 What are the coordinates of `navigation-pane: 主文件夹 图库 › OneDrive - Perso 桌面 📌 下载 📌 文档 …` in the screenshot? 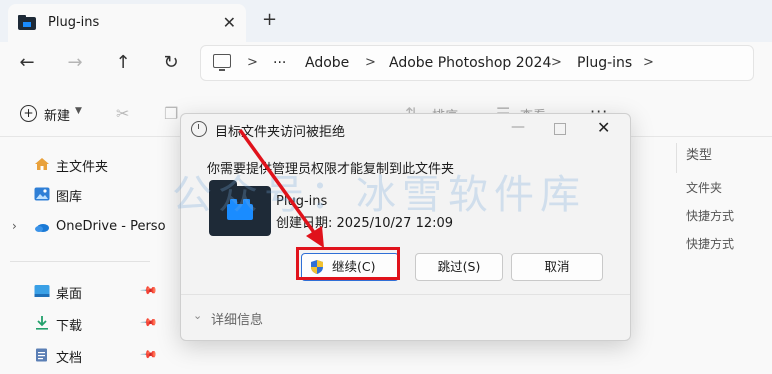 It's located at (83, 255).